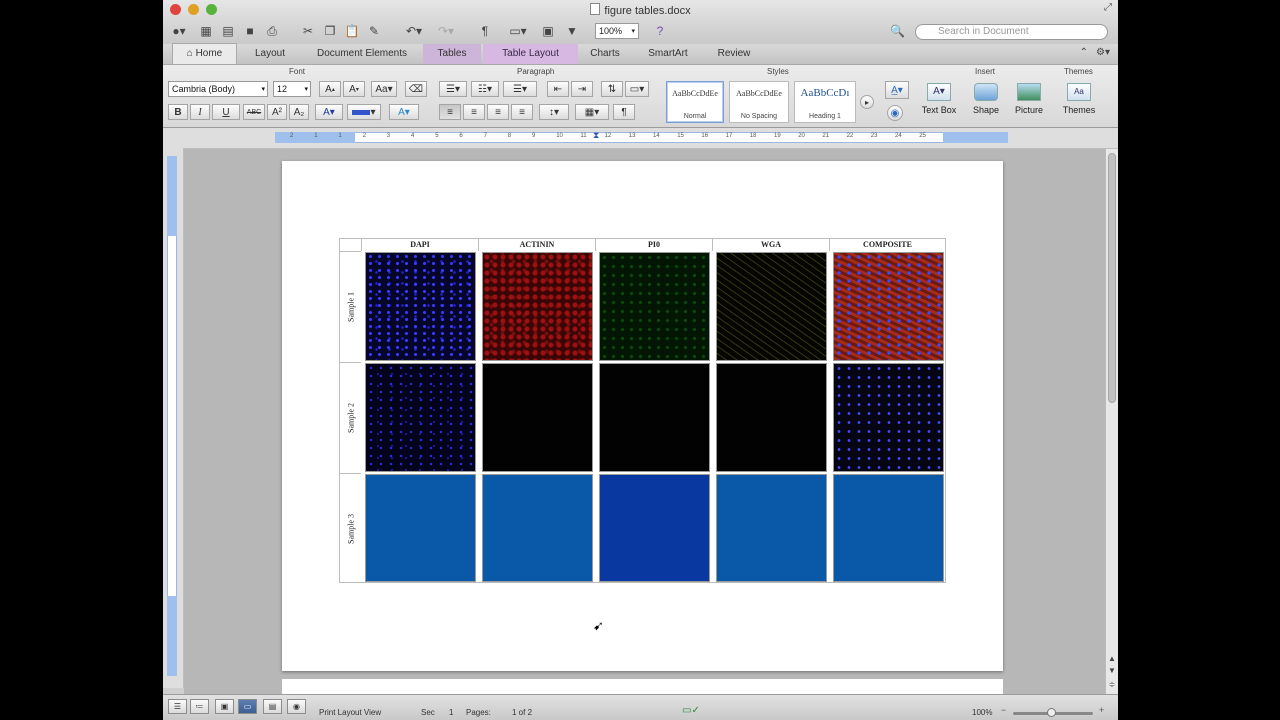 The image size is (1280, 720). Describe the element at coordinates (1103, 52) in the screenshot. I see `gear-icon: ⚙▾` at that location.